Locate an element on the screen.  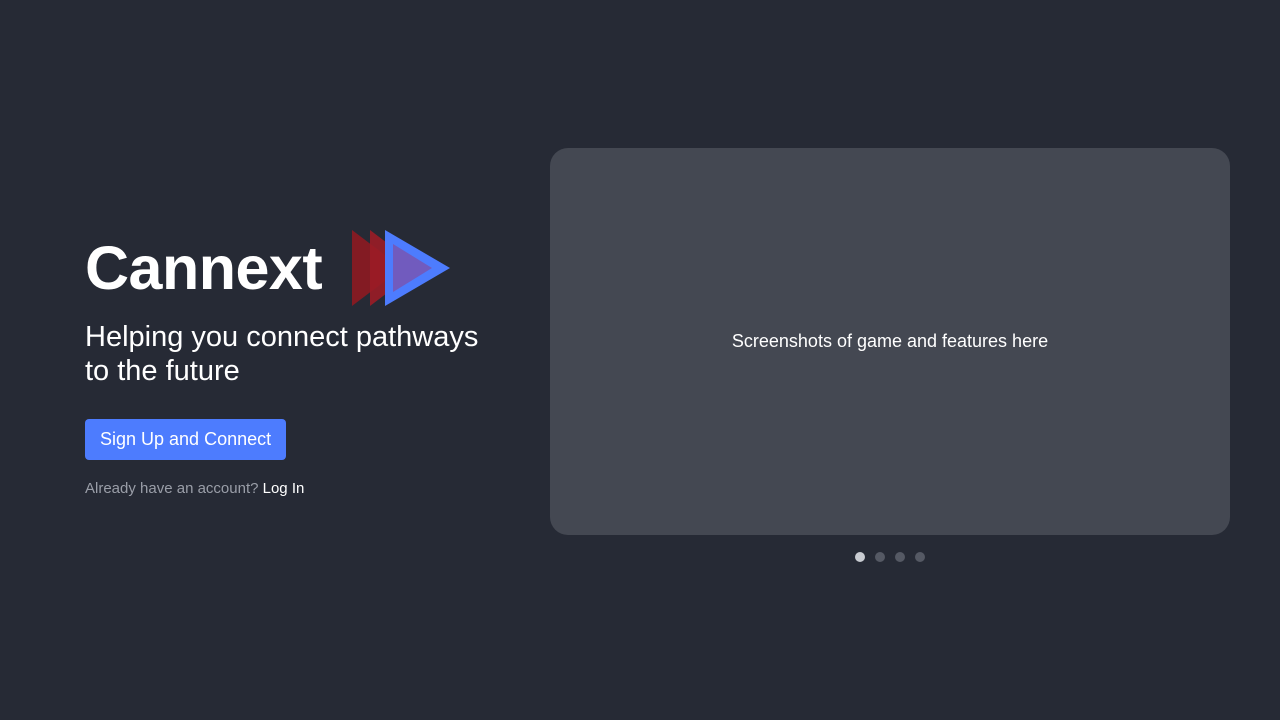
login-prompt-text: Already have an account? is located at coordinates (172, 488).